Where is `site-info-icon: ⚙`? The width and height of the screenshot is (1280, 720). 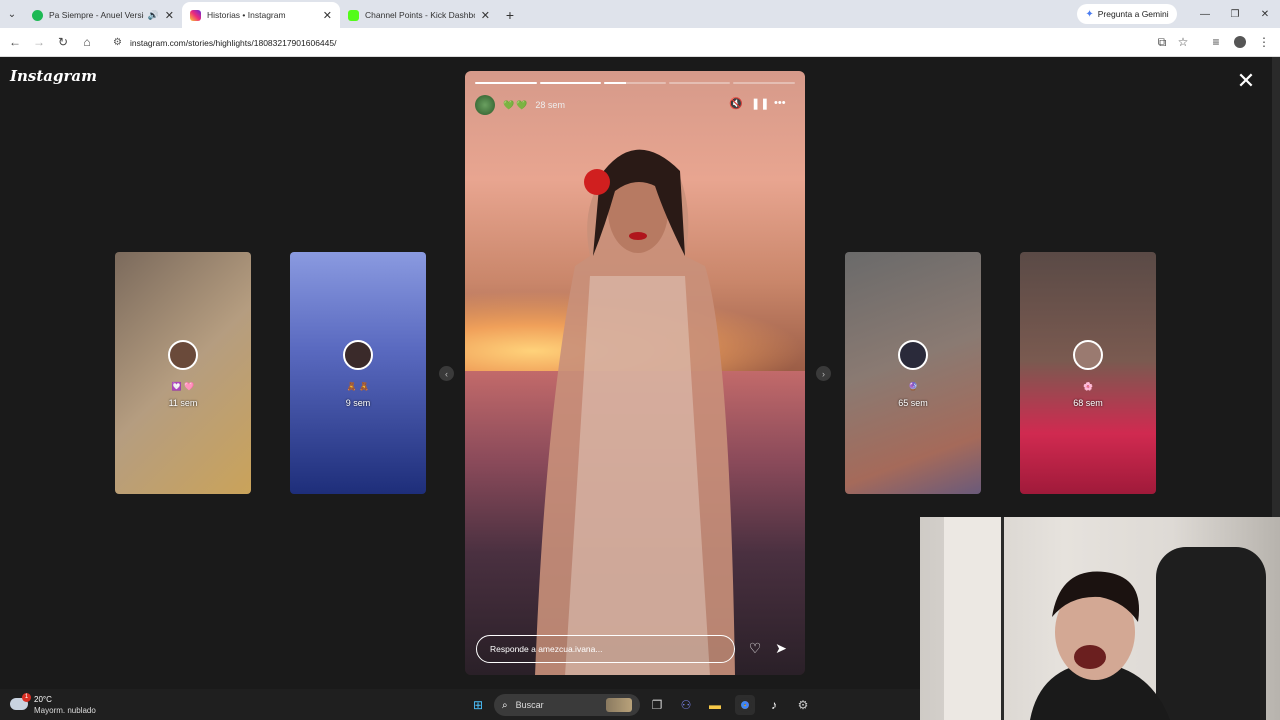 site-info-icon: ⚙ is located at coordinates (117, 42).